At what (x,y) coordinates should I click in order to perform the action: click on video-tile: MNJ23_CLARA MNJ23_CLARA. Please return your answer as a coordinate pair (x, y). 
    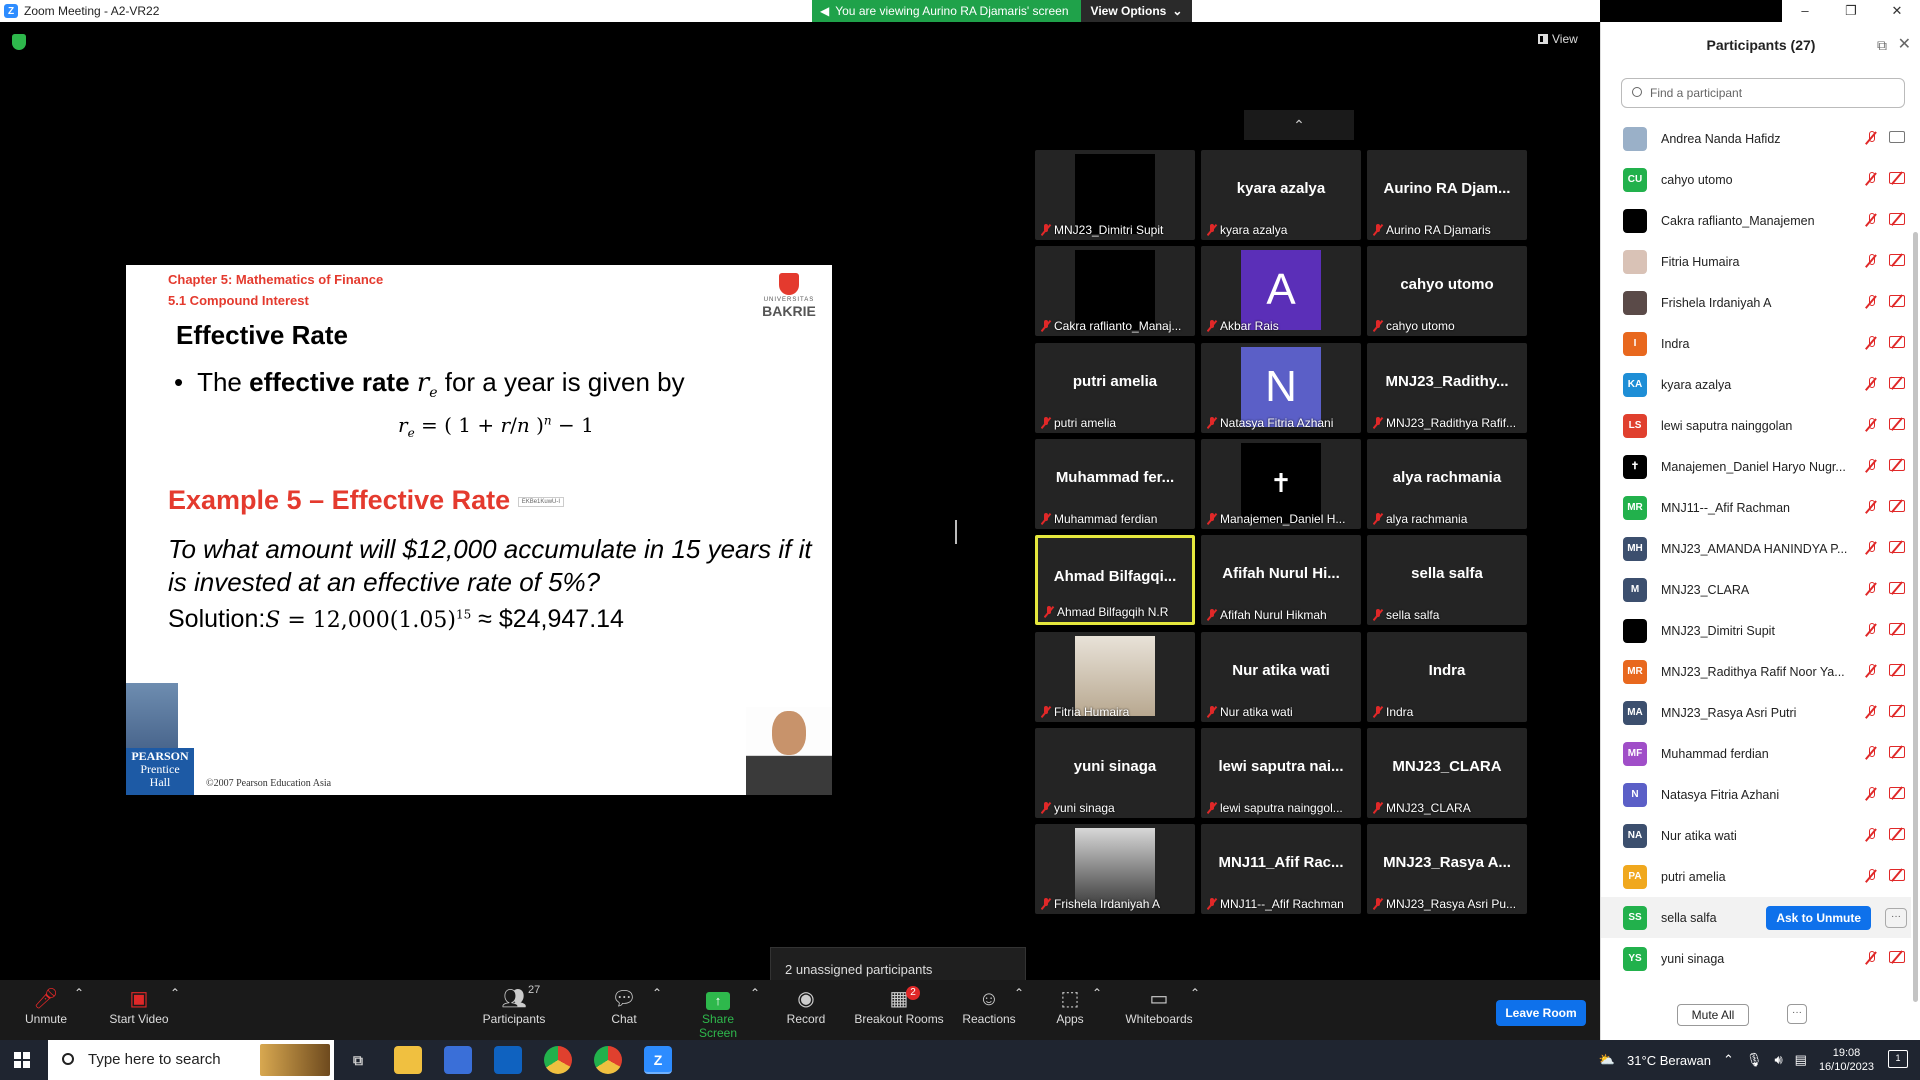
    Looking at the image, I should click on (1447, 772).